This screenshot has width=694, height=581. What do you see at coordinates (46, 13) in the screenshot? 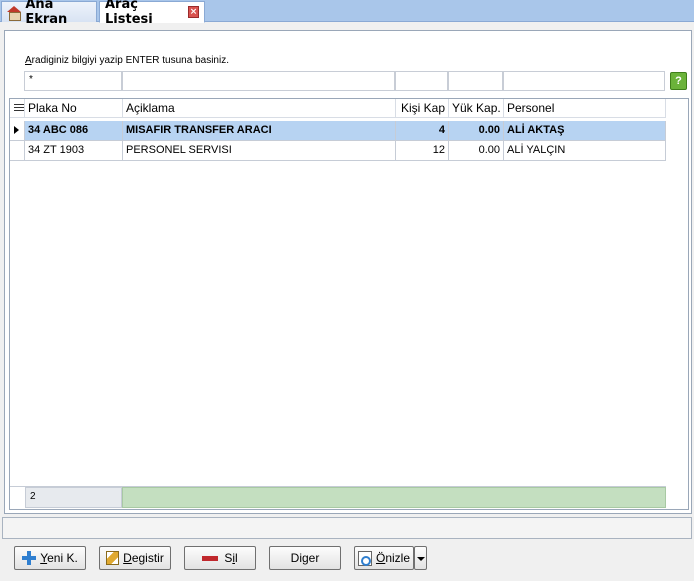
I see `tab-label: Ana Ekran` at bounding box center [46, 13].